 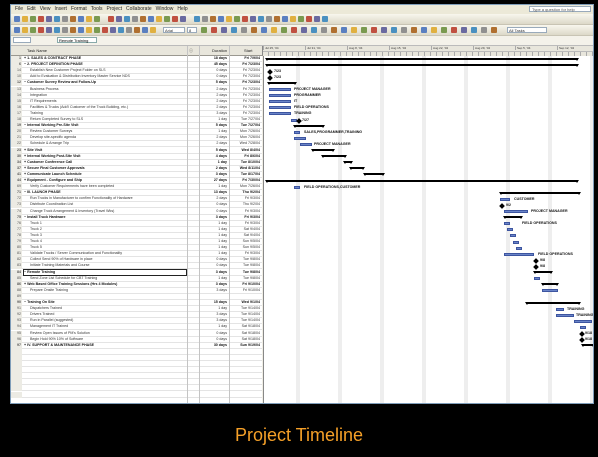 What do you see at coordinates (108, 247) in the screenshot?
I see `task-name-cell: Truck 5` at bounding box center [108, 247].